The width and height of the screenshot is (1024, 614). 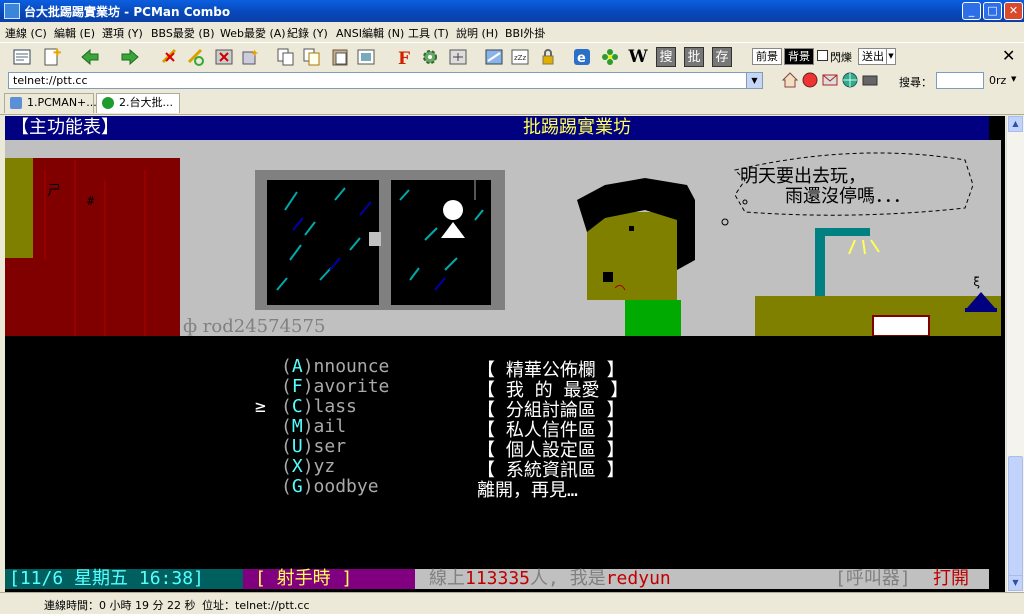 What do you see at coordinates (74, 33) in the screenshot?
I see `menu-edit: 編輯 (E)` at bounding box center [74, 33].